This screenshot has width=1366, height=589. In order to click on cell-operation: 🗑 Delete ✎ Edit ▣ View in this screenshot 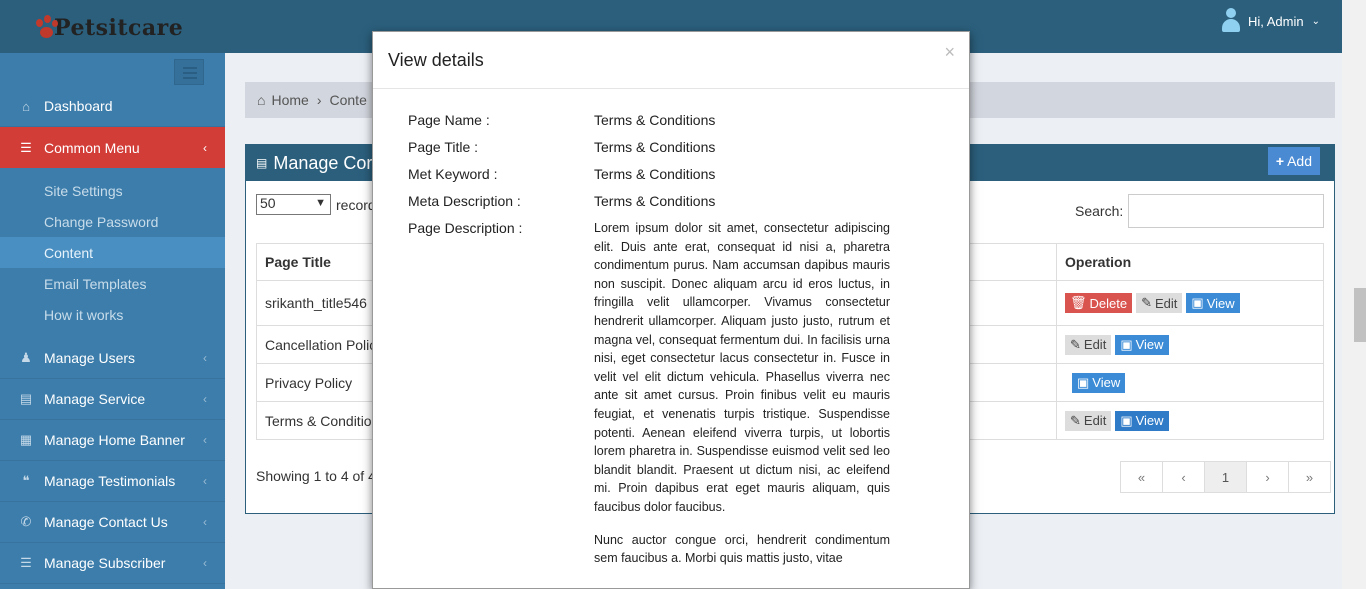, I will do `click(1190, 303)`.